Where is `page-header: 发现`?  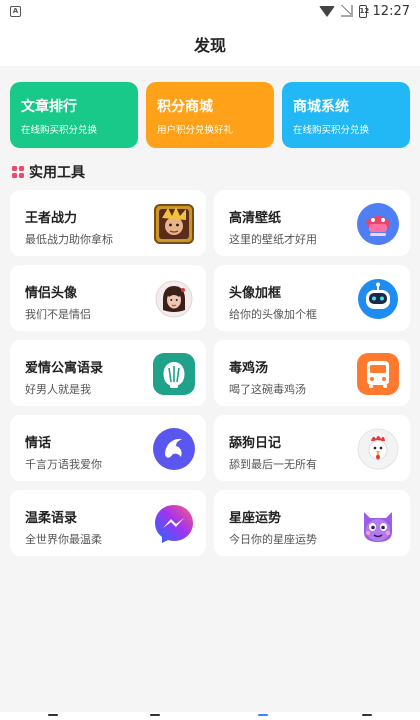 page-header: 发现 is located at coordinates (210, 44).